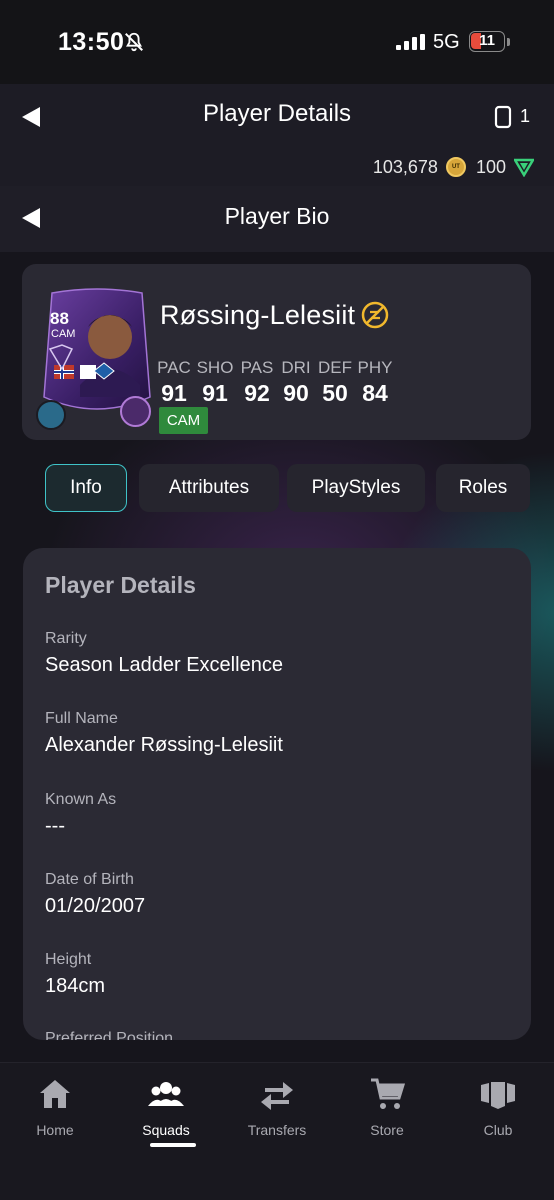 The height and width of the screenshot is (1200, 554). Describe the element at coordinates (55, 826) in the screenshot. I see `field-value-known-as: ---` at that location.